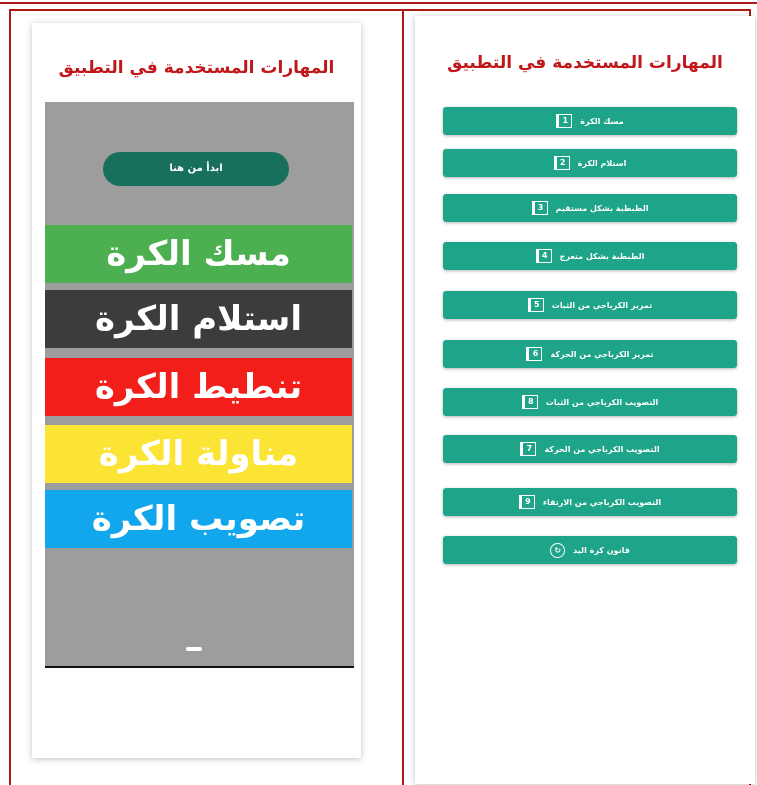 The image size is (757, 785). What do you see at coordinates (585, 63) in the screenshot?
I see `right-title: المهارات المستخدمة في التطبيق` at bounding box center [585, 63].